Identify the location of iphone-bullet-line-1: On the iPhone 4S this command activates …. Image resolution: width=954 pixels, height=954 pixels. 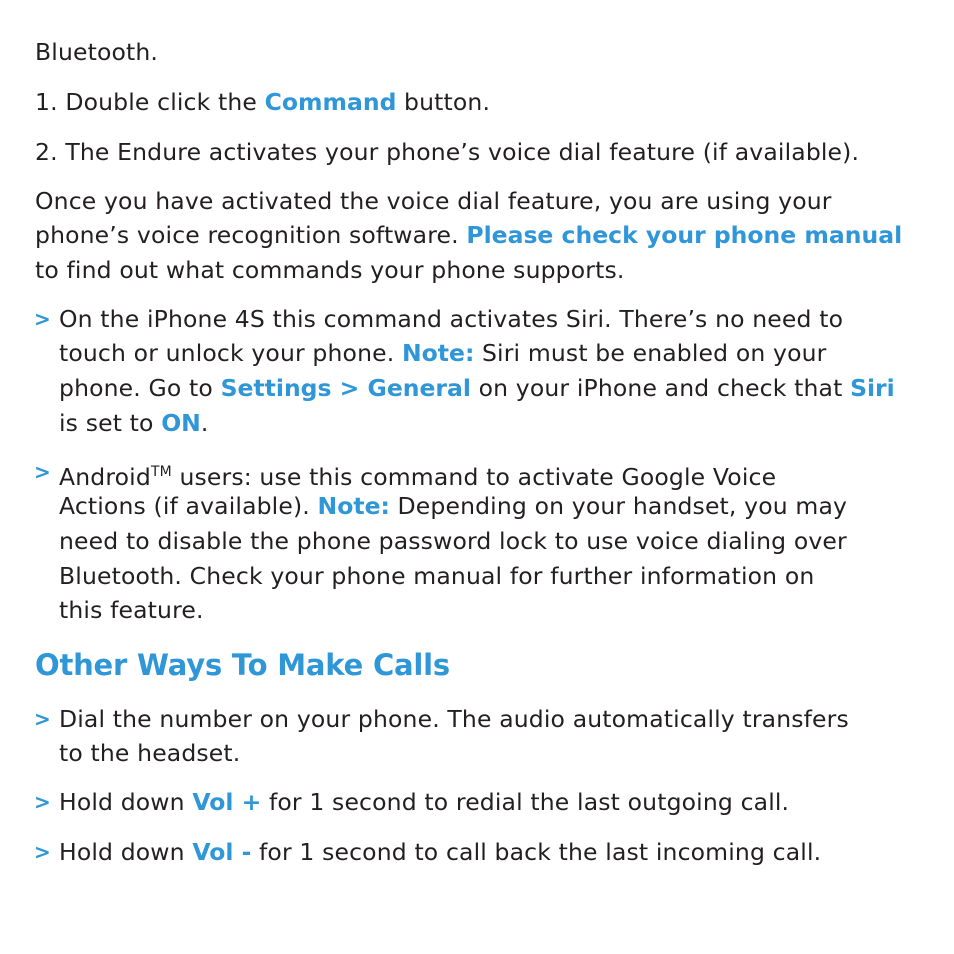
(451, 319).